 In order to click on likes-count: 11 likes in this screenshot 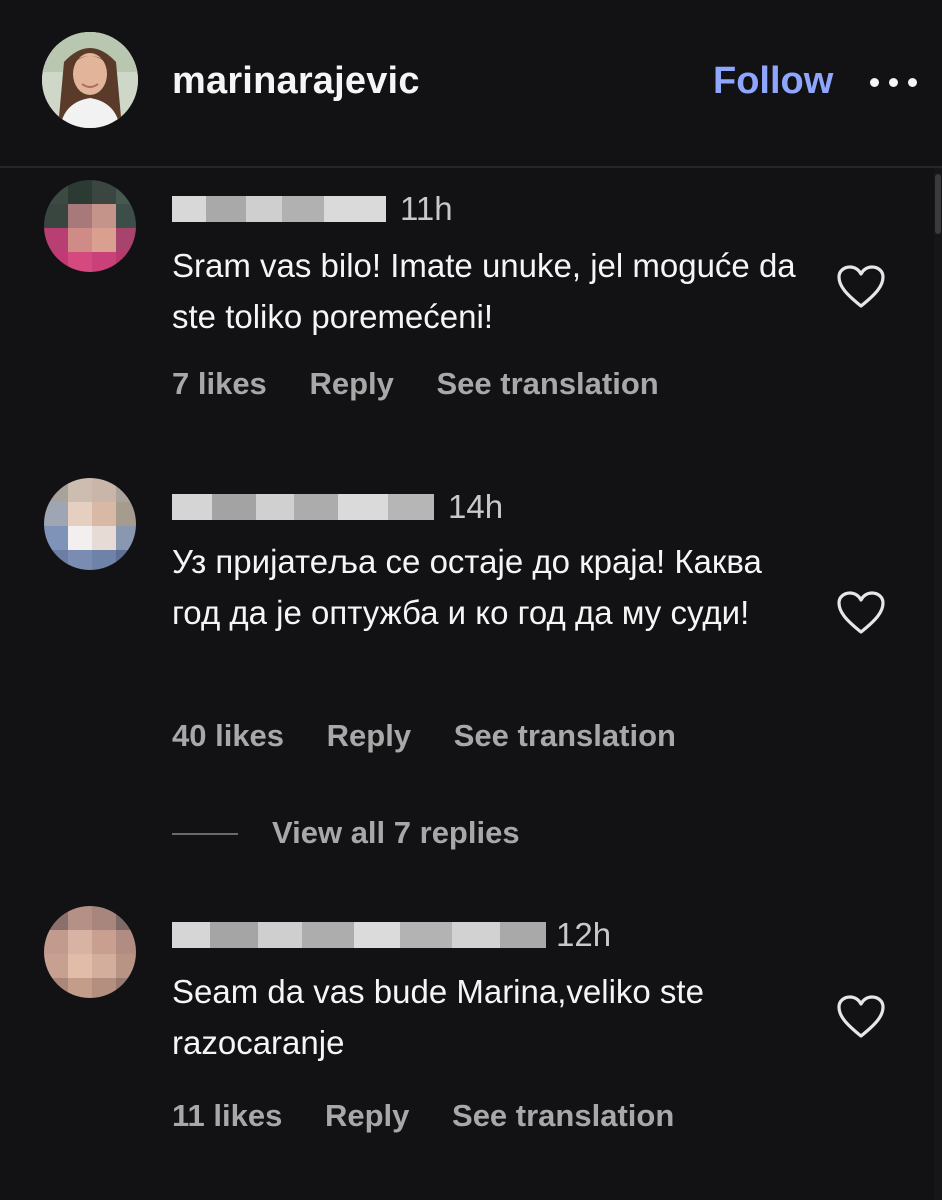, I will do `click(227, 1115)`.